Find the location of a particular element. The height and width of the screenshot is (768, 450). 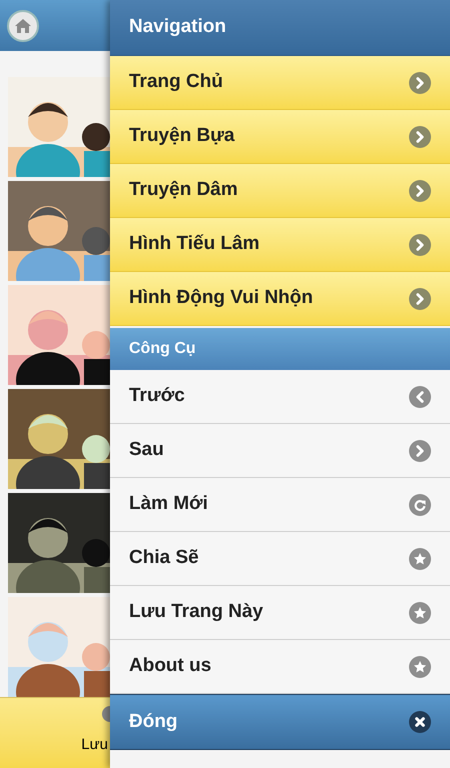

menu-item: Truyện Dâm is located at coordinates (280, 191).